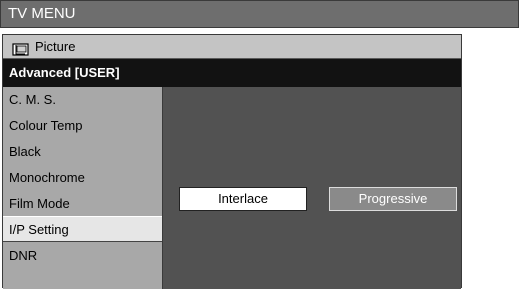  I want to click on picture-icon, so click(20, 48).